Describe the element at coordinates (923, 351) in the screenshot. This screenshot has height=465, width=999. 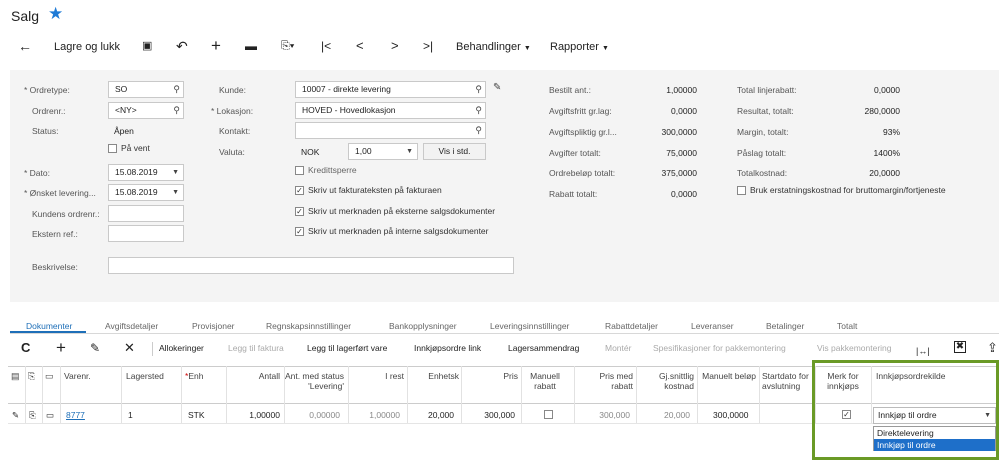
I see `fit-columns-icon: |↔|` at that location.